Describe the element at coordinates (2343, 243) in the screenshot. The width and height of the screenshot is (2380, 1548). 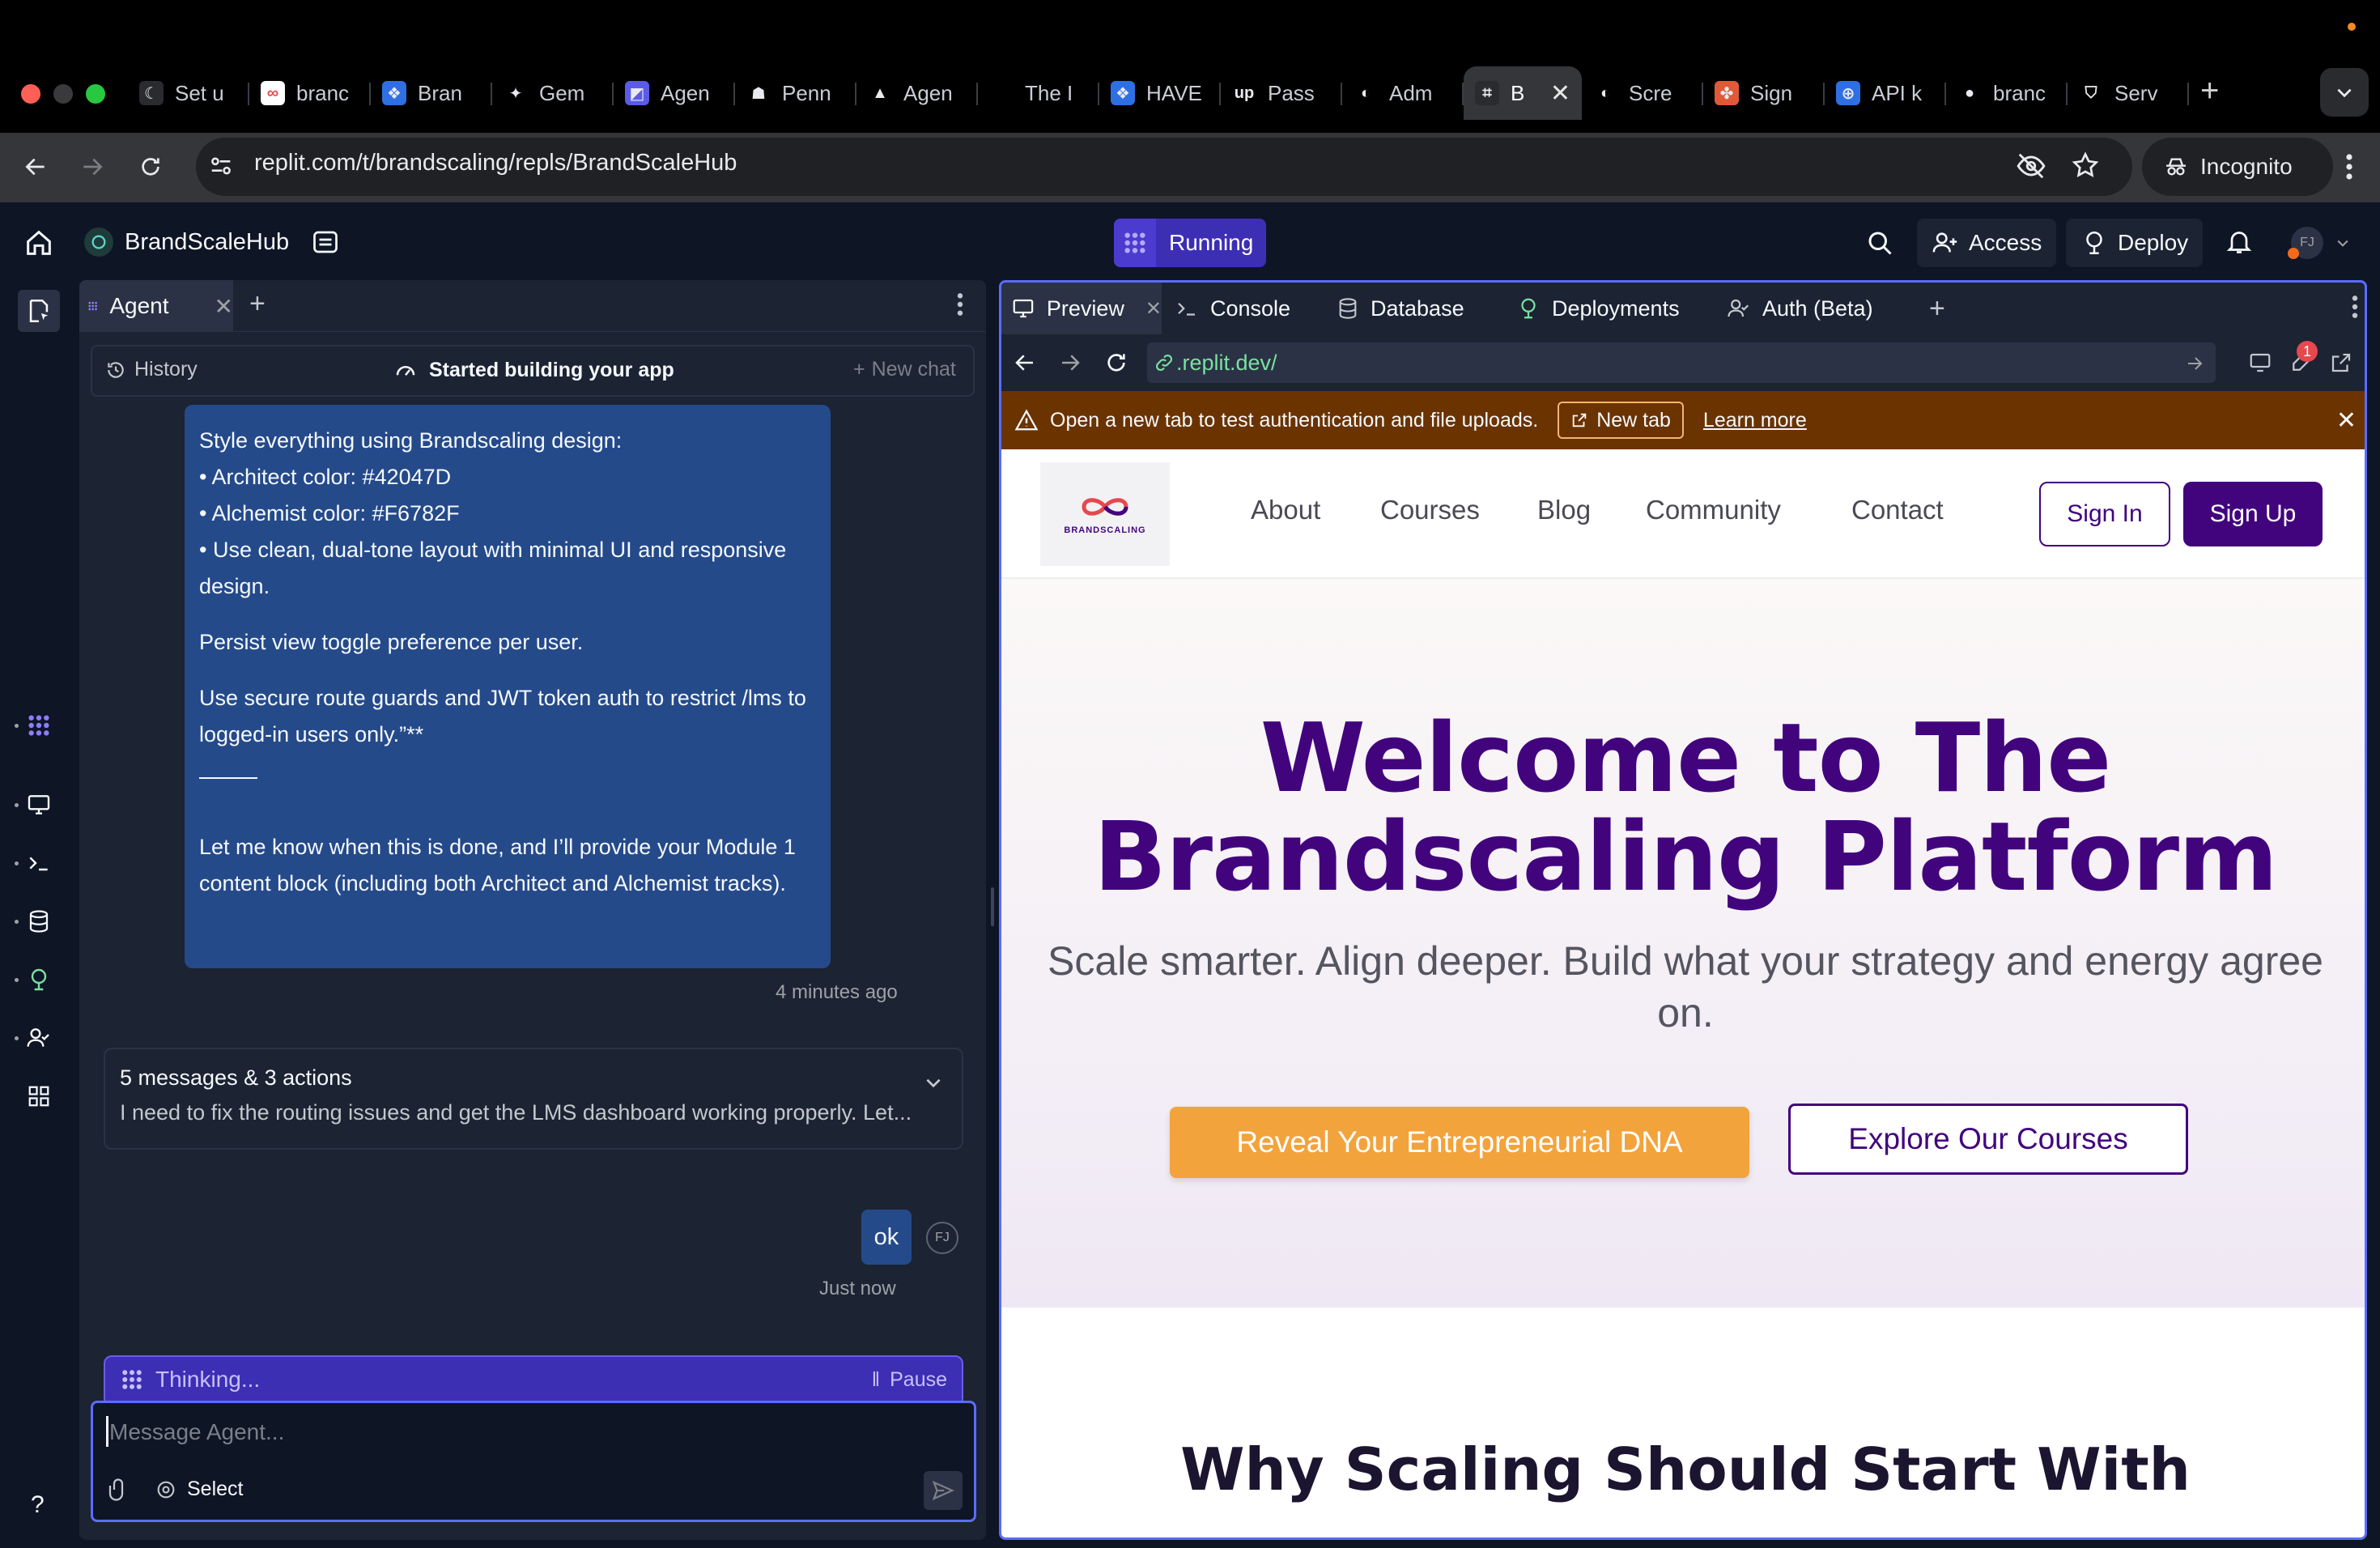
I see `account-menu-button` at that location.